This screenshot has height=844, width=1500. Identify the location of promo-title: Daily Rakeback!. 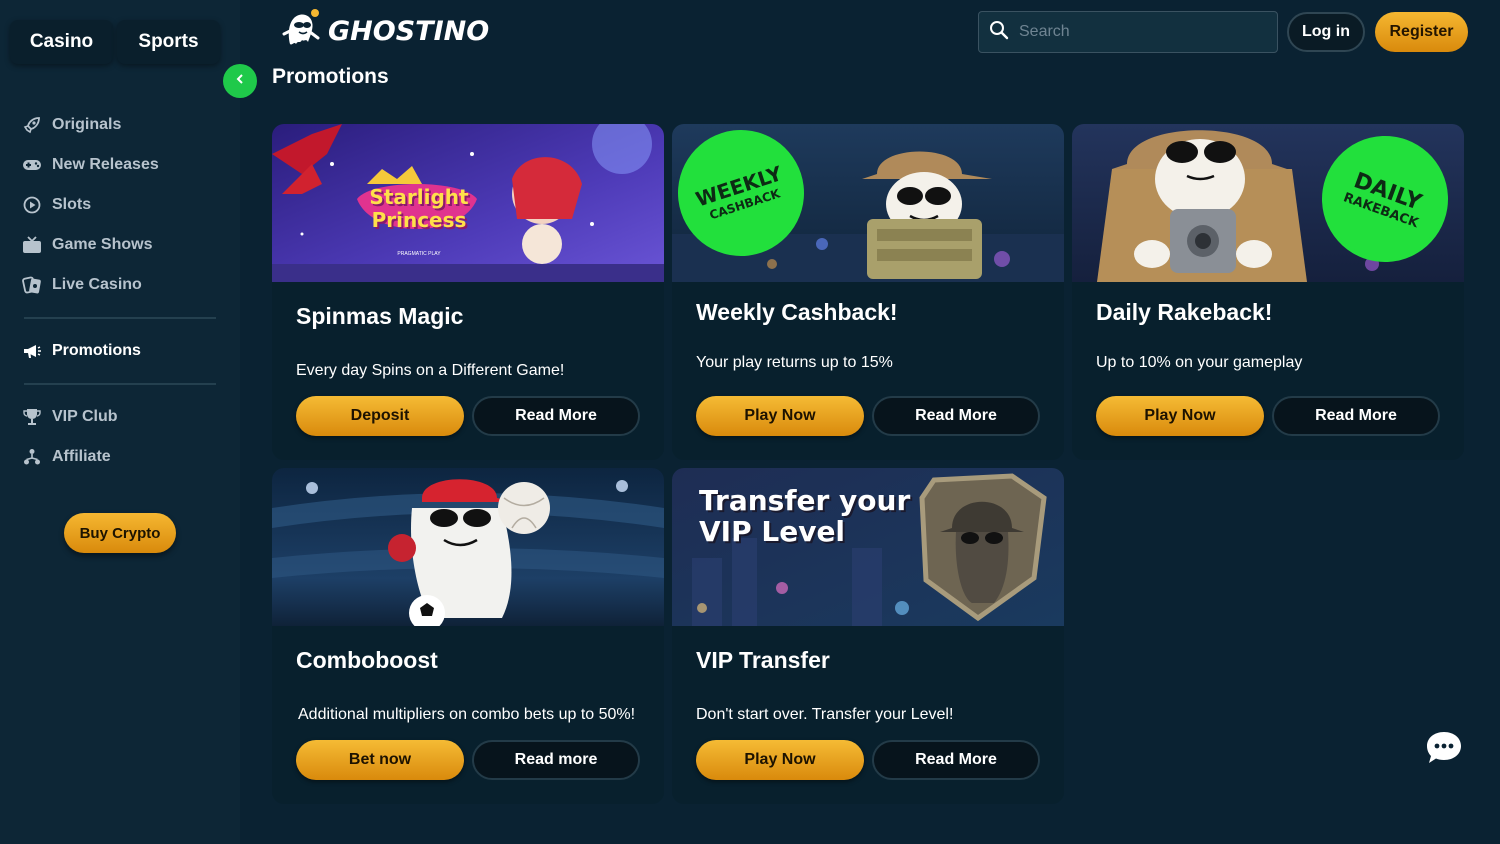
(1184, 312).